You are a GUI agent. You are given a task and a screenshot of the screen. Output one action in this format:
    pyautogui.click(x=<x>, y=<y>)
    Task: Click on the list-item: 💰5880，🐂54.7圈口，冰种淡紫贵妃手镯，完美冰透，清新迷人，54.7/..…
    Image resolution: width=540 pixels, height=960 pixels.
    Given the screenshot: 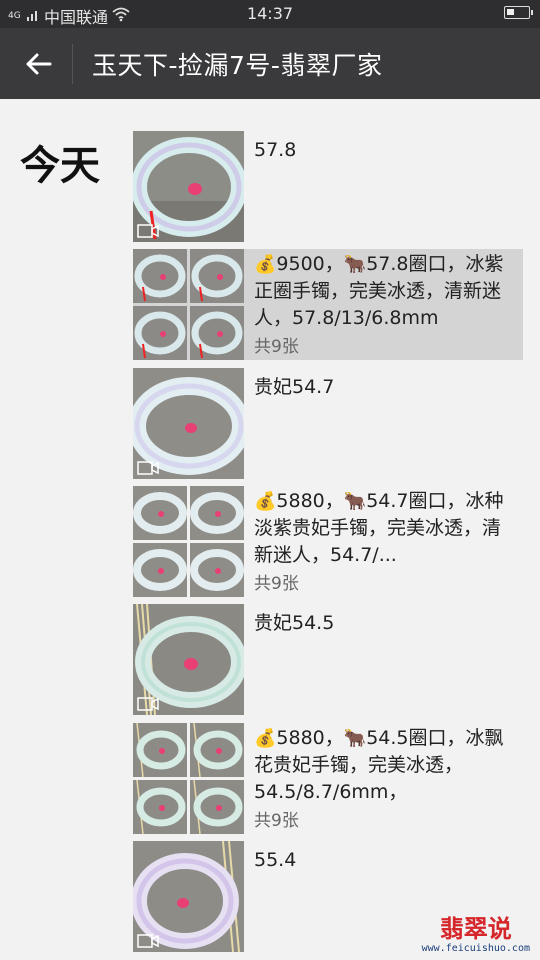 What is the action you would take?
    pyautogui.click(x=328, y=541)
    